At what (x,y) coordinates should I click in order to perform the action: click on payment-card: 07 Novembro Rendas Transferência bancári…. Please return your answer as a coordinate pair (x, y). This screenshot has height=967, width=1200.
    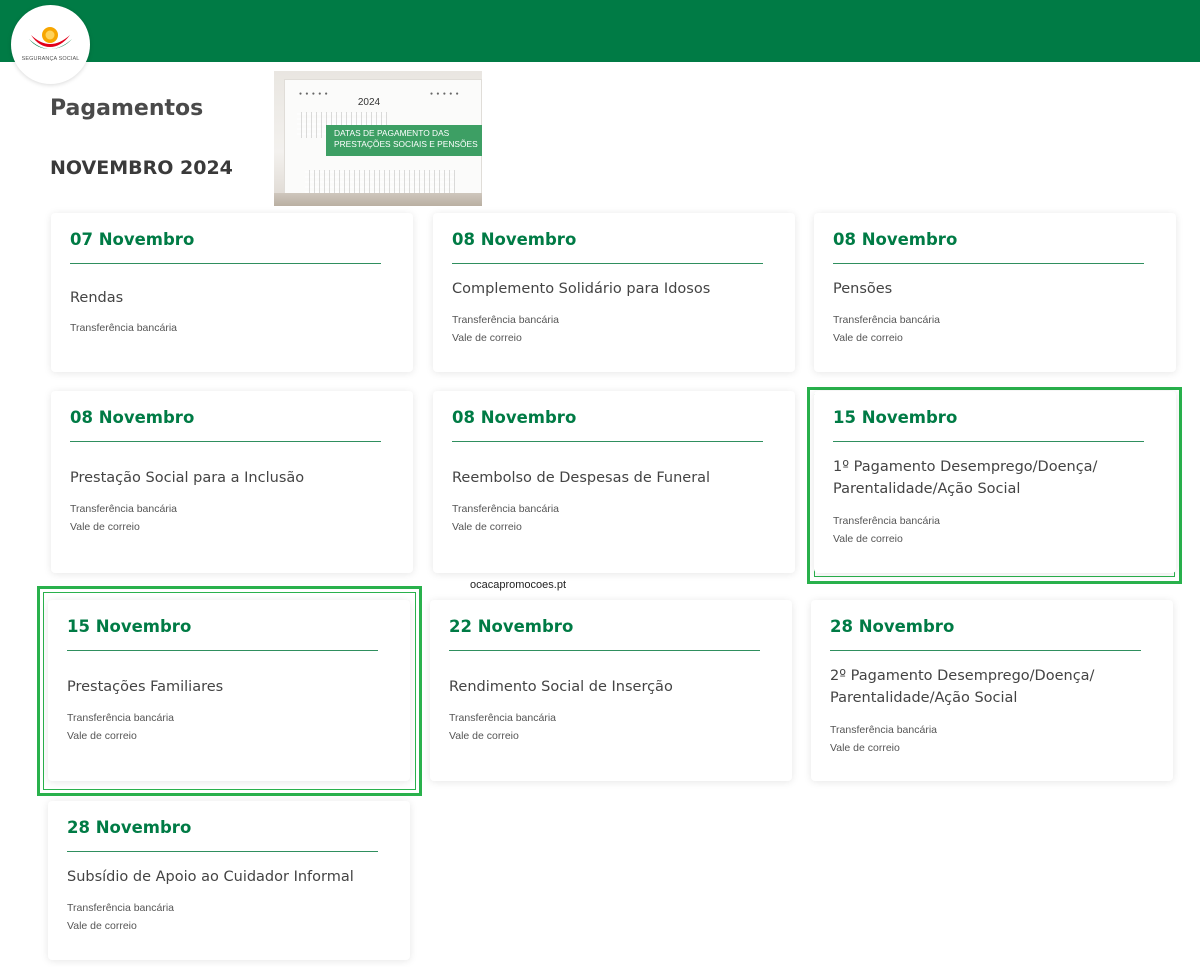
    Looking at the image, I should click on (232, 292).